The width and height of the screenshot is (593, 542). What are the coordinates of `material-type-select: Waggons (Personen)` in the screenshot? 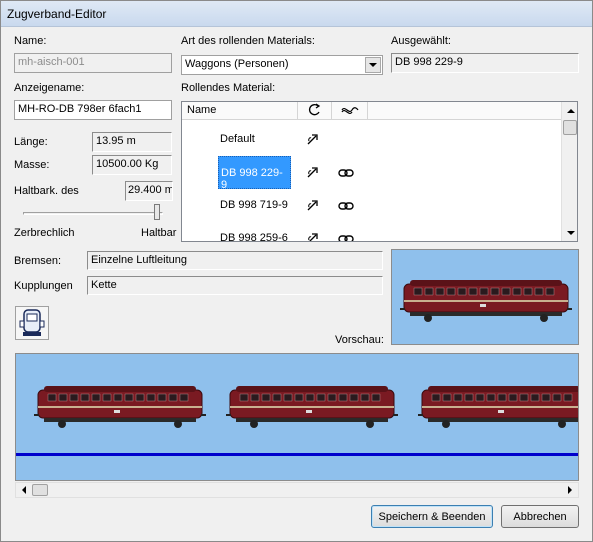 It's located at (282, 65).